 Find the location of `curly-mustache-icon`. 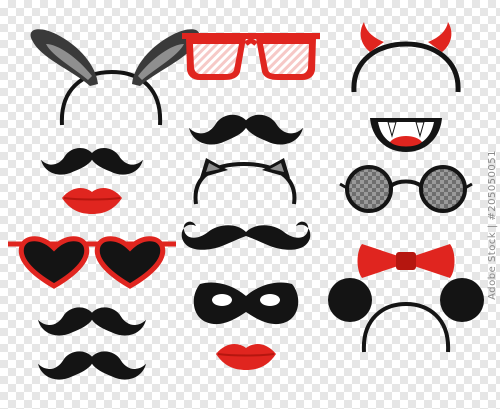

curly-mustache-icon is located at coordinates (246, 235).